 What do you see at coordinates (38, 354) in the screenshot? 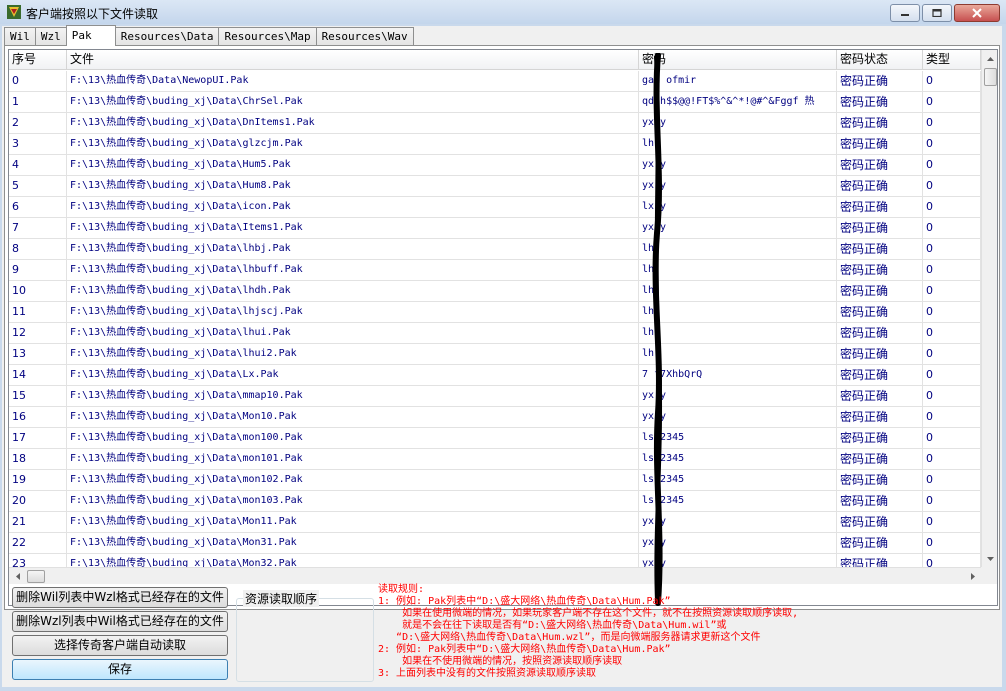
I see `row-index-cell: 13` at bounding box center [38, 354].